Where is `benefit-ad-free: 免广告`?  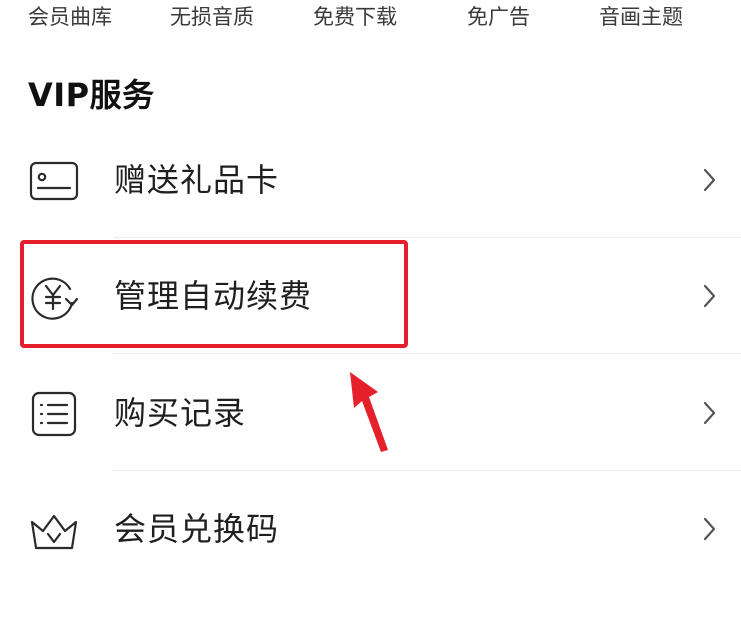 benefit-ad-free: 免广告 is located at coordinates (498, 17).